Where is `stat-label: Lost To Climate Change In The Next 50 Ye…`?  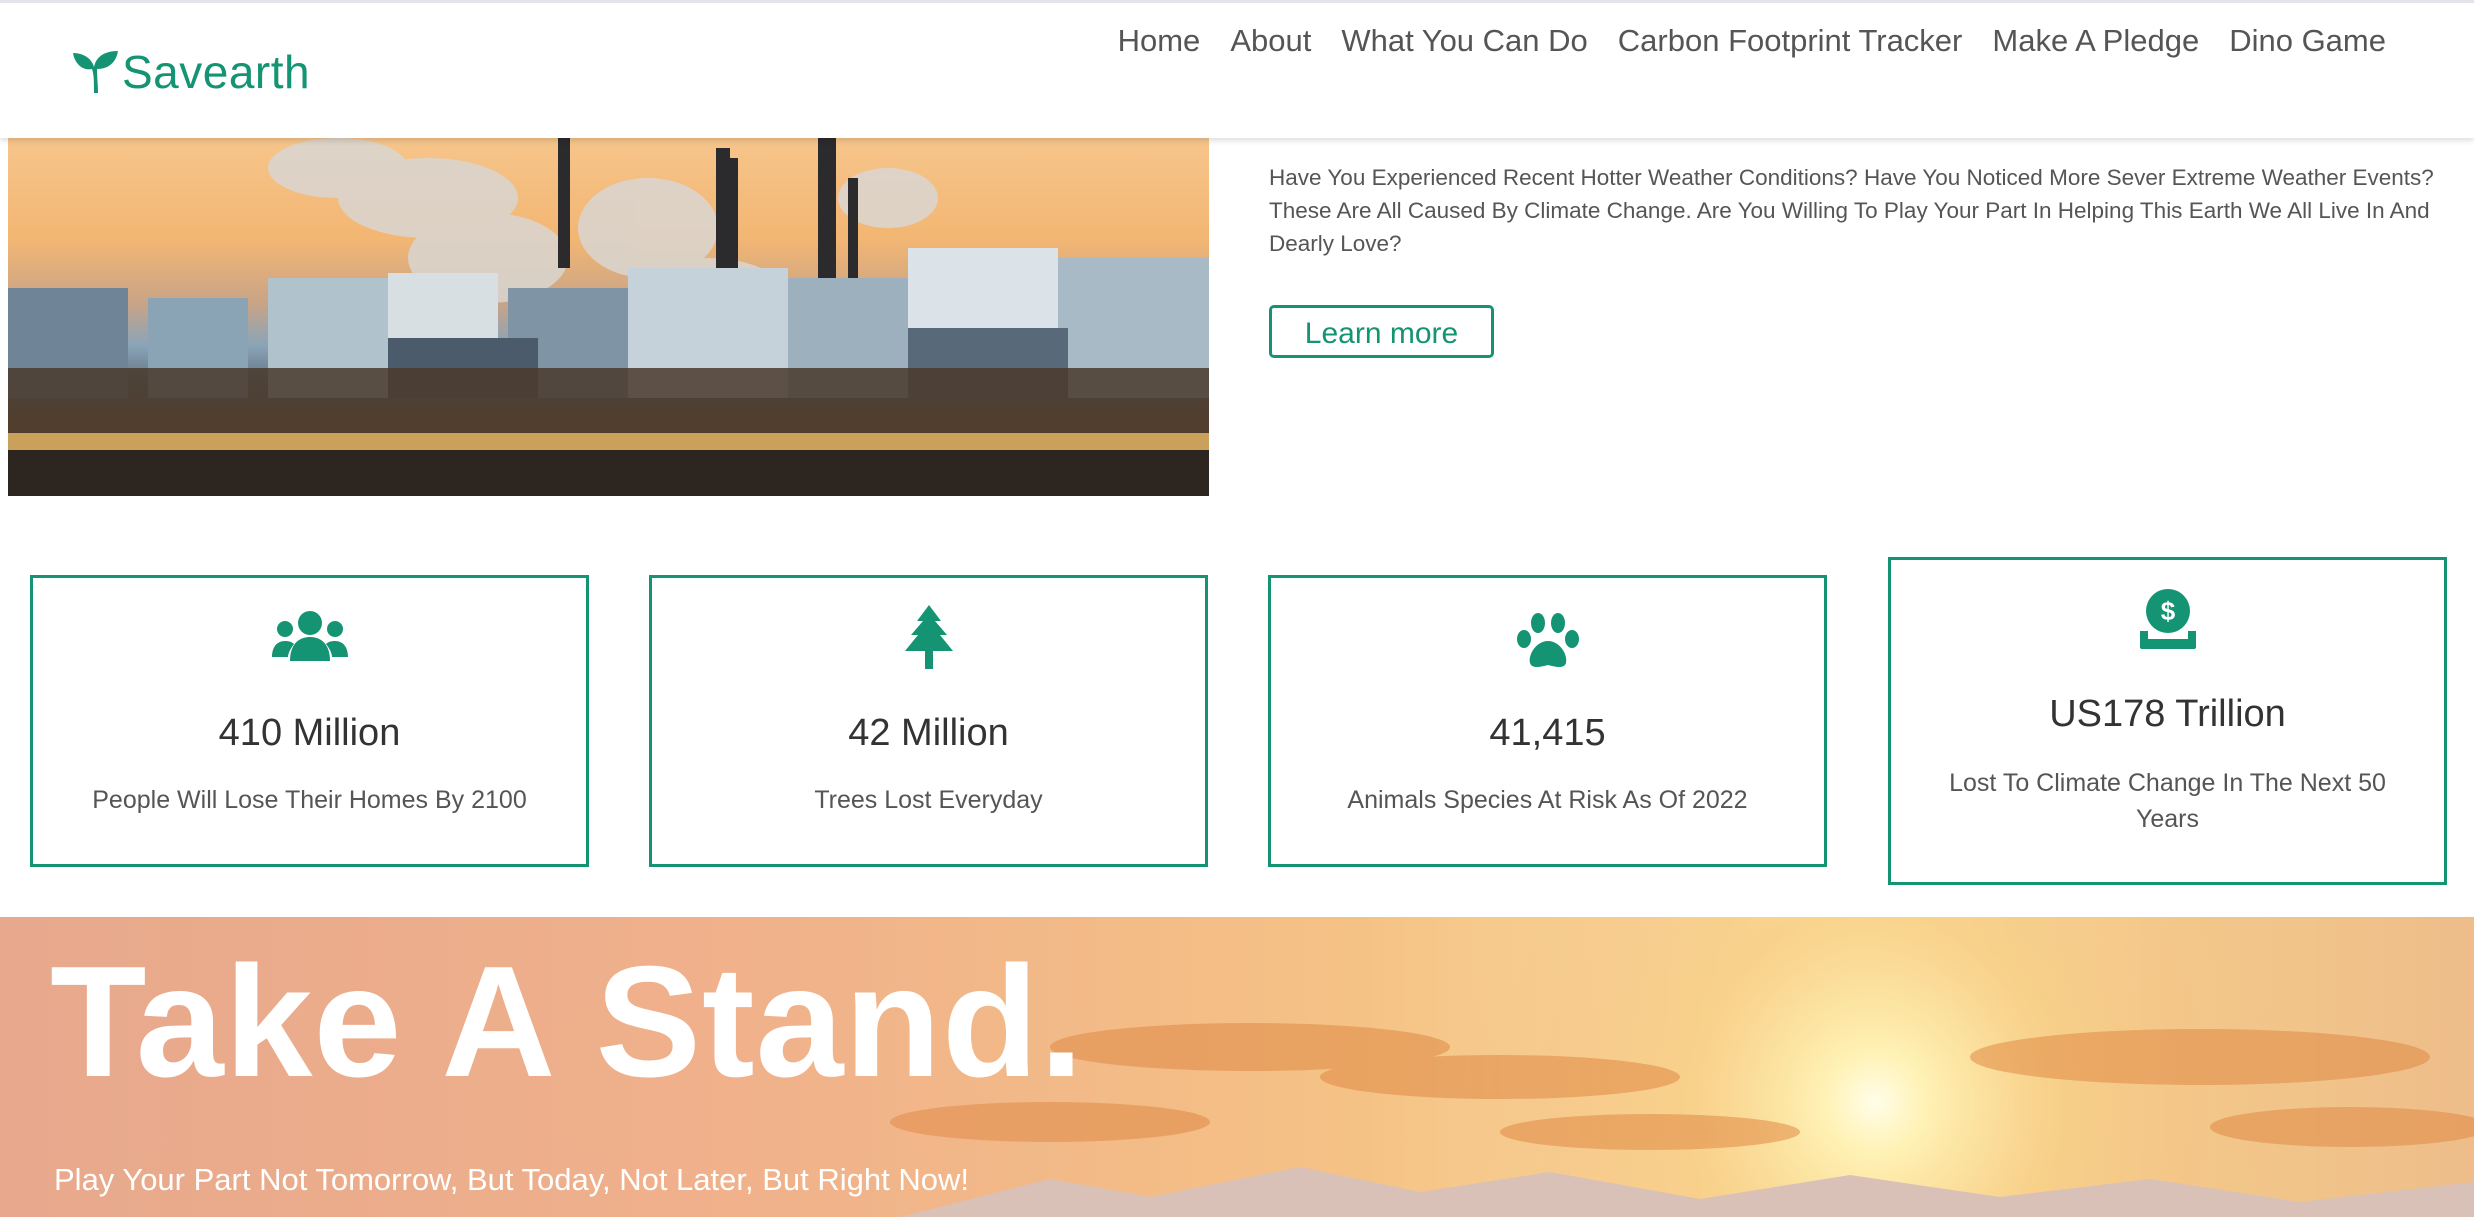
stat-label: Lost To Climate Change In The Next 50 Ye… is located at coordinates (2167, 801).